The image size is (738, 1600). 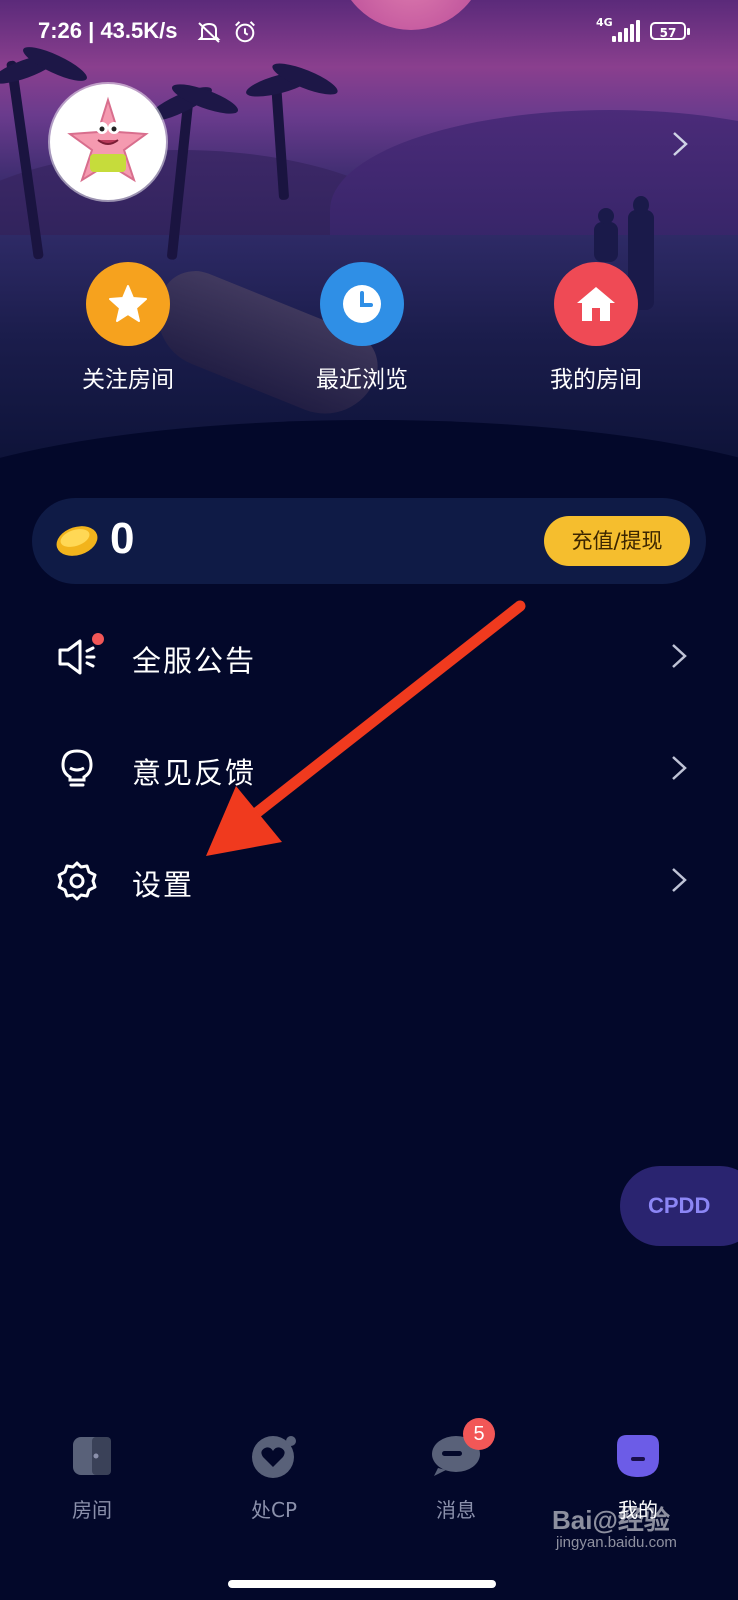 What do you see at coordinates (616, 1542) in the screenshot?
I see `baidu-watermark-url: jingyan.baidu.com` at bounding box center [616, 1542].